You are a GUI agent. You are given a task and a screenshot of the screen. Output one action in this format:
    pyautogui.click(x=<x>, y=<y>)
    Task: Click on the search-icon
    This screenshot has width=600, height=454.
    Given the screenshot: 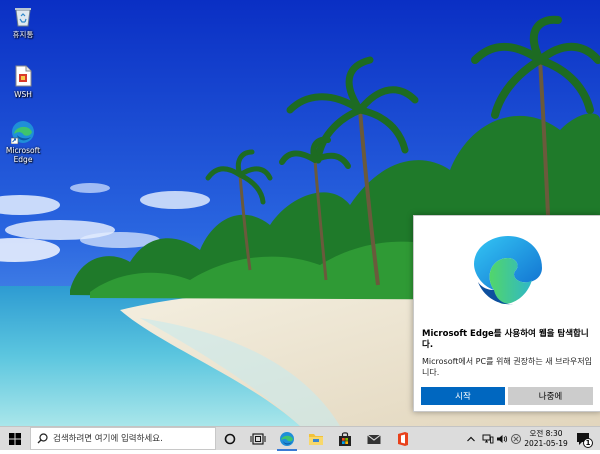 What is the action you would take?
    pyautogui.click(x=42, y=438)
    